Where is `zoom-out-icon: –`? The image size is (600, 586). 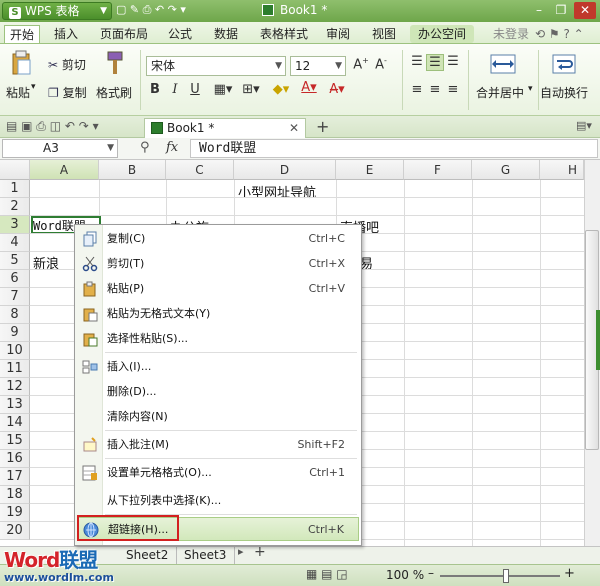 zoom-out-icon: – is located at coordinates (431, 573).